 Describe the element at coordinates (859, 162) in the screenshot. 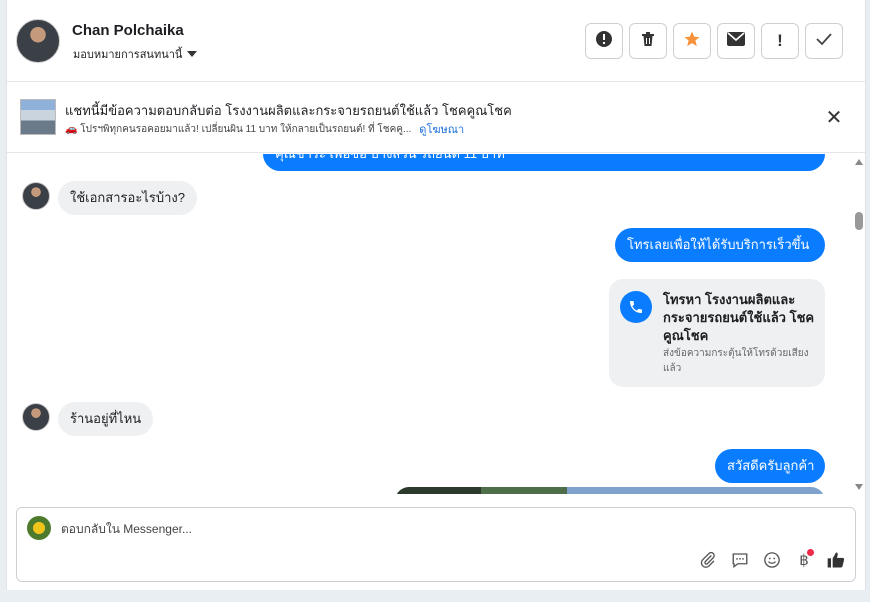

I see `scroll-up-arrow-icon` at that location.